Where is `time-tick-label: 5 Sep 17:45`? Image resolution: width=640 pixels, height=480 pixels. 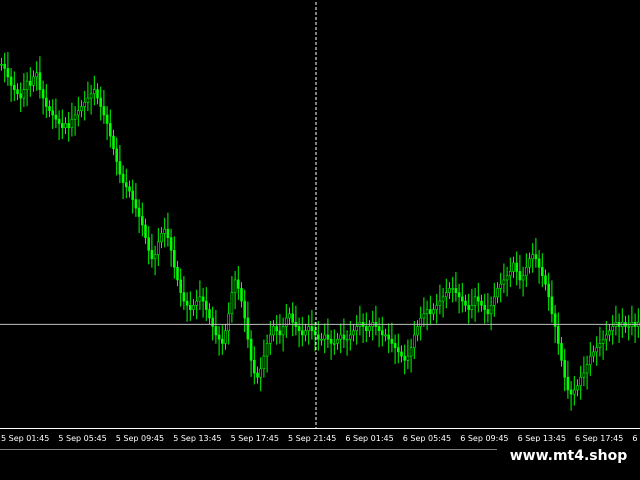 time-tick-label: 5 Sep 17:45 is located at coordinates (255, 438).